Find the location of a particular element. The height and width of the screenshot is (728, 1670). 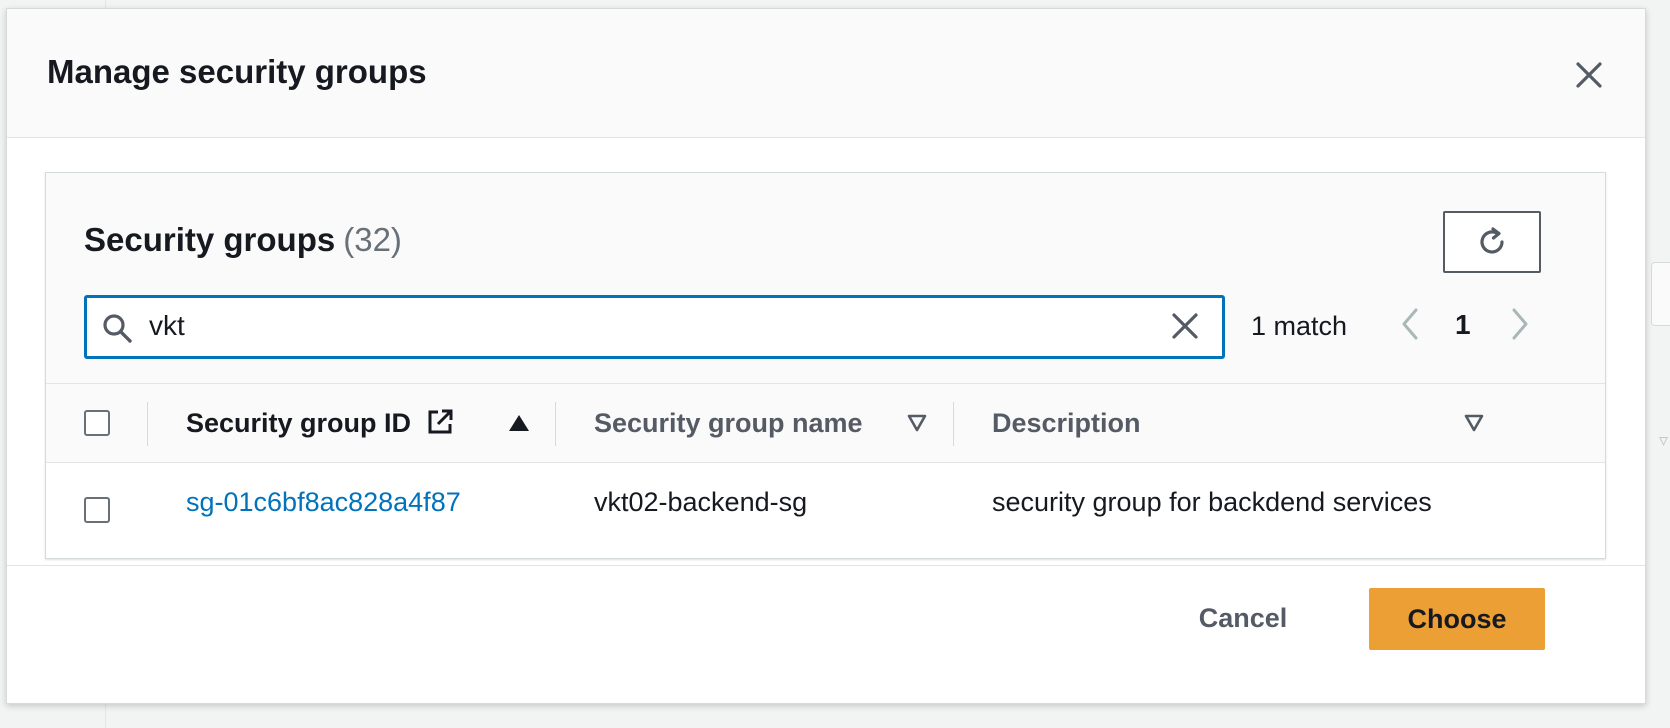

close-button is located at coordinates (1589, 75).